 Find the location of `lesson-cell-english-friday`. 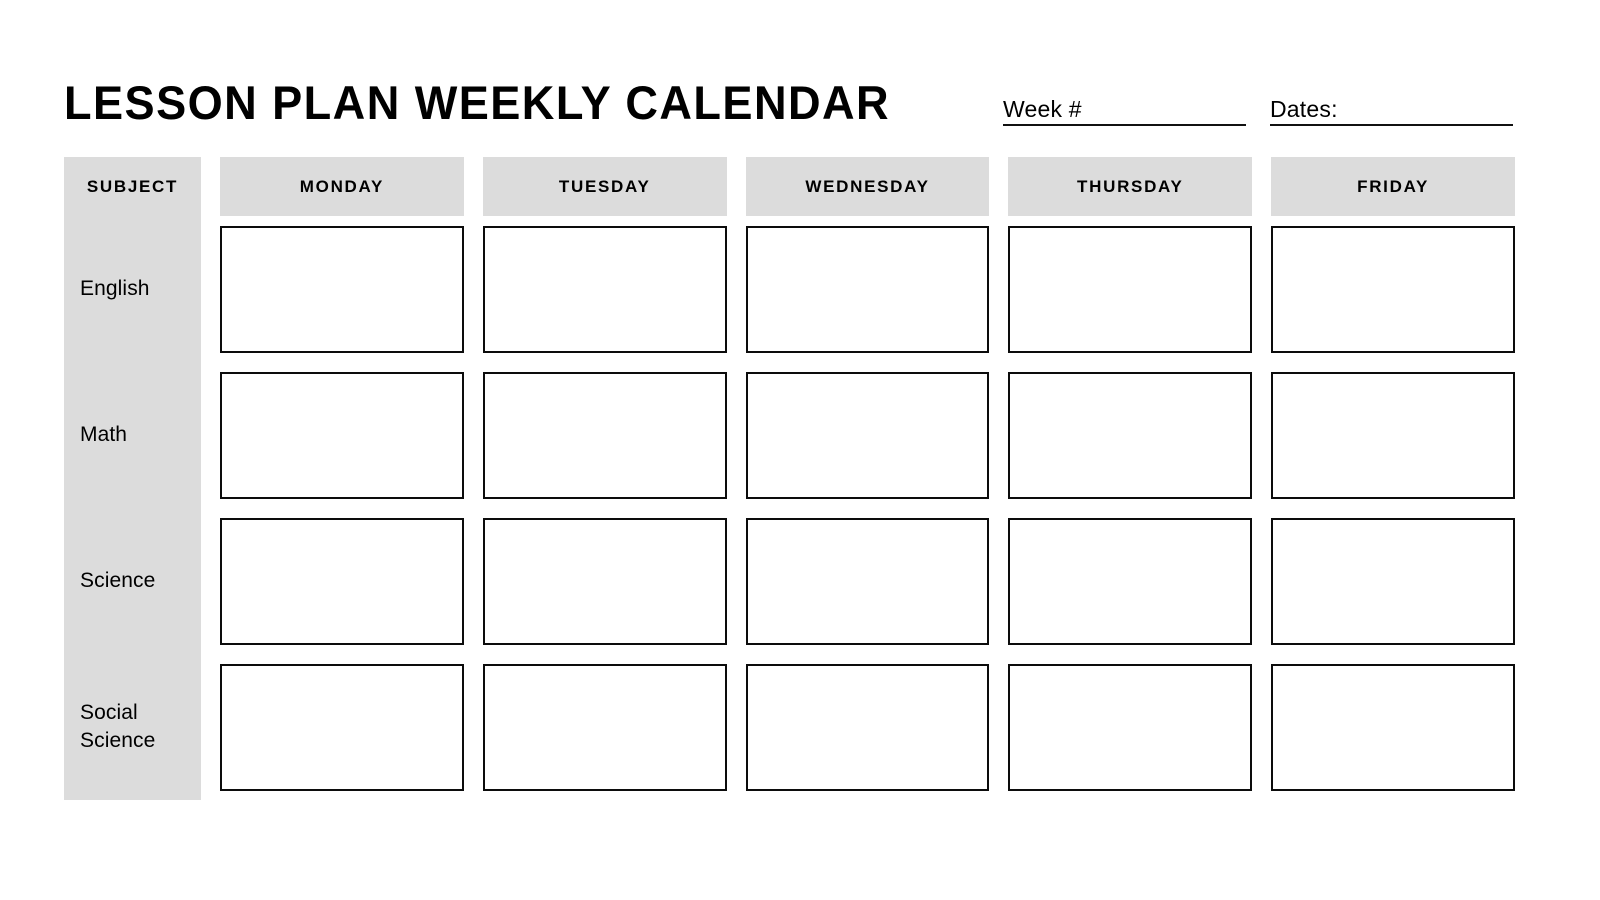

lesson-cell-english-friday is located at coordinates (1393, 289).